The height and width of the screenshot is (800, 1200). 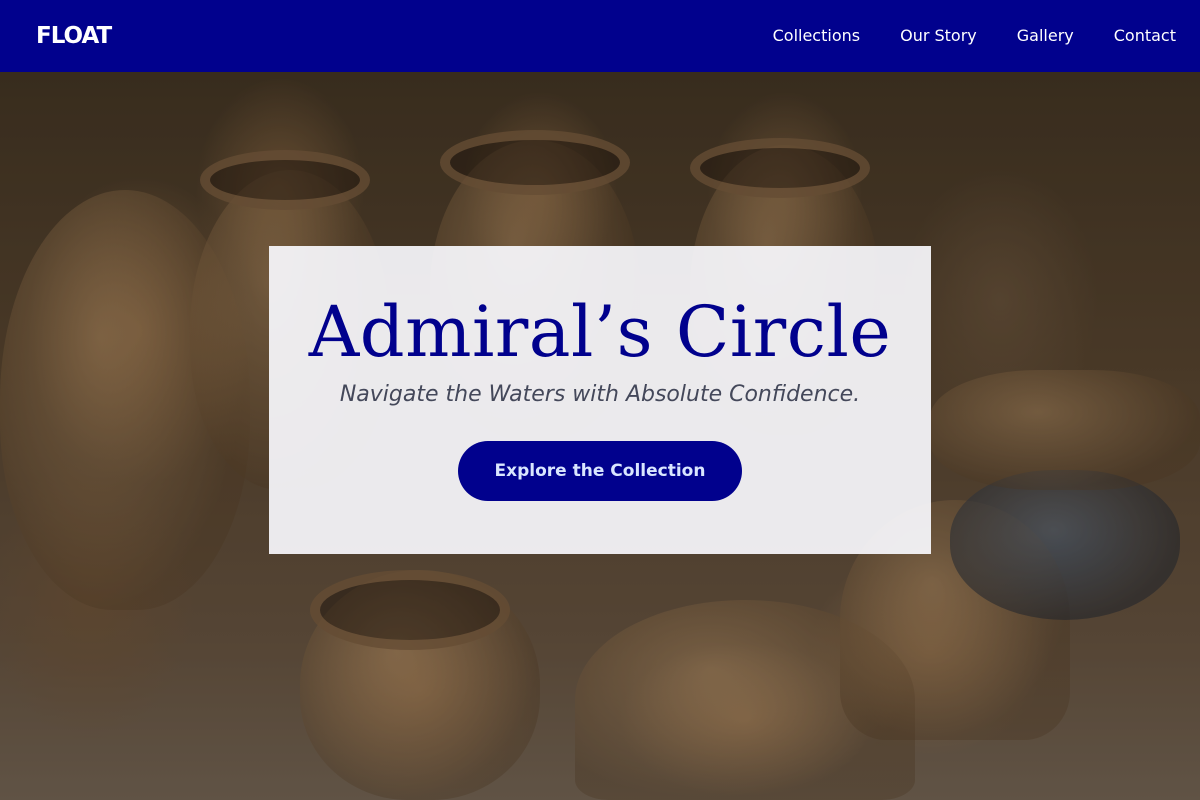 I want to click on explore-collection-button: Explore the Collection, so click(x=600, y=471).